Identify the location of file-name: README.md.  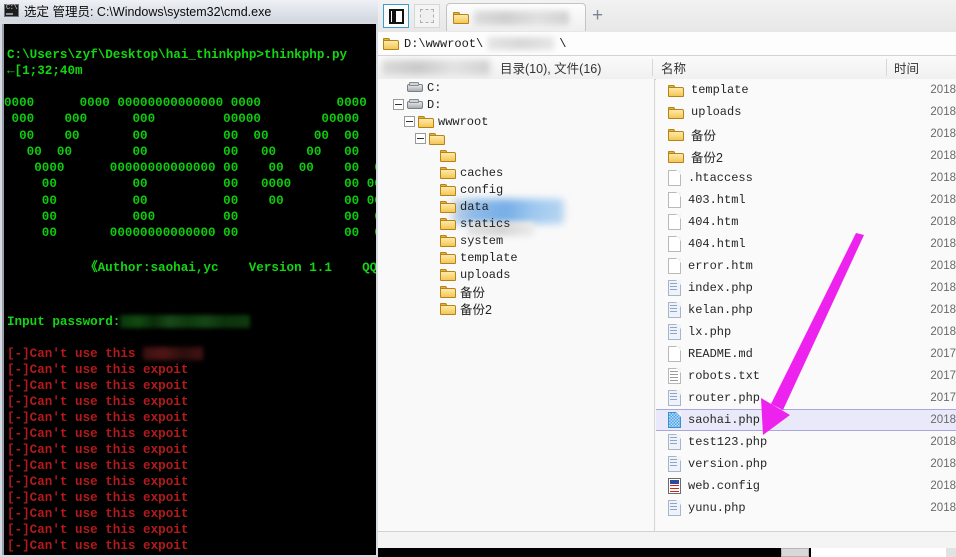
(720, 354).